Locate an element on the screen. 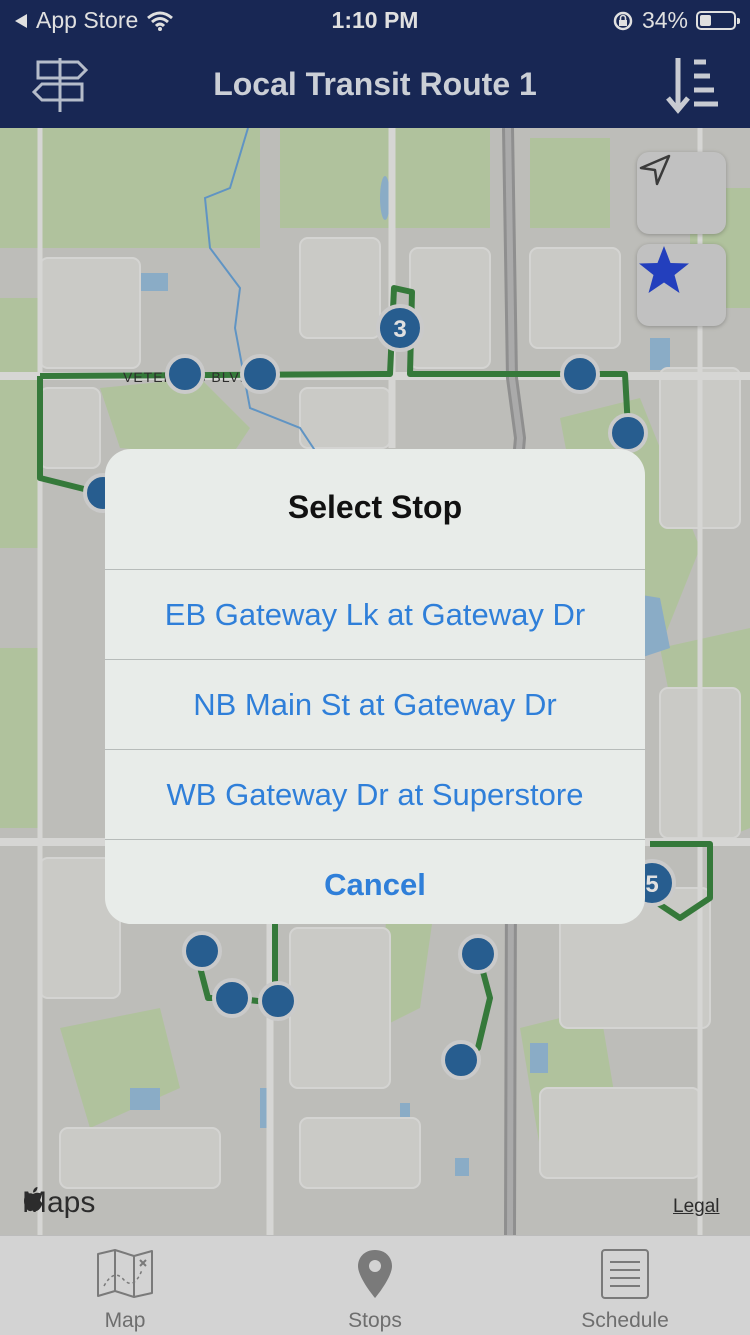 This screenshot has width=750, height=1335. tab-bar: Map Stops Schedule is located at coordinates (375, 1285).